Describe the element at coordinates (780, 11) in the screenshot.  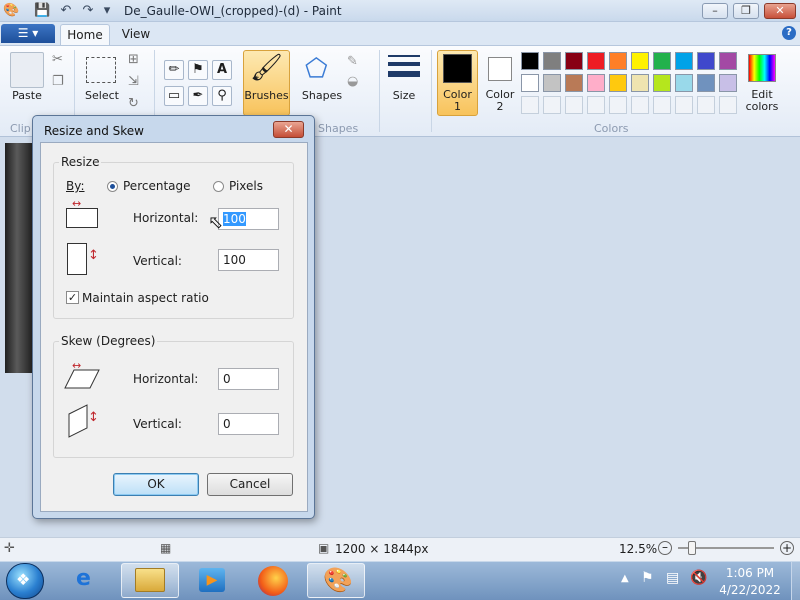
I see `close-button: ✕` at that location.